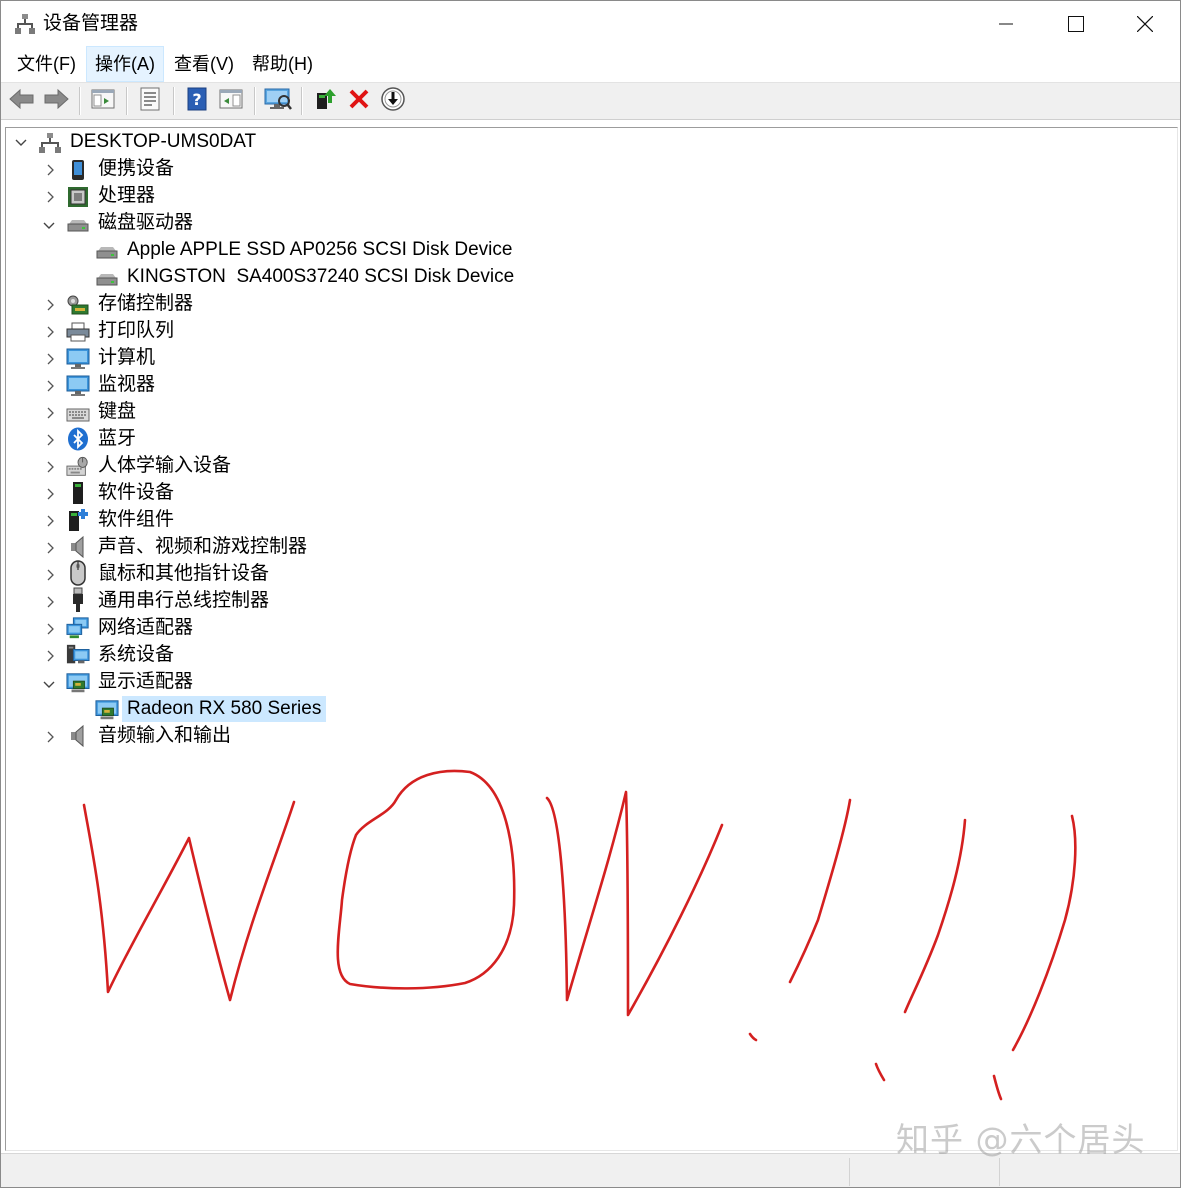 The width and height of the screenshot is (1181, 1188). Describe the element at coordinates (46, 64) in the screenshot. I see `menu-file: 文件(F)` at that location.